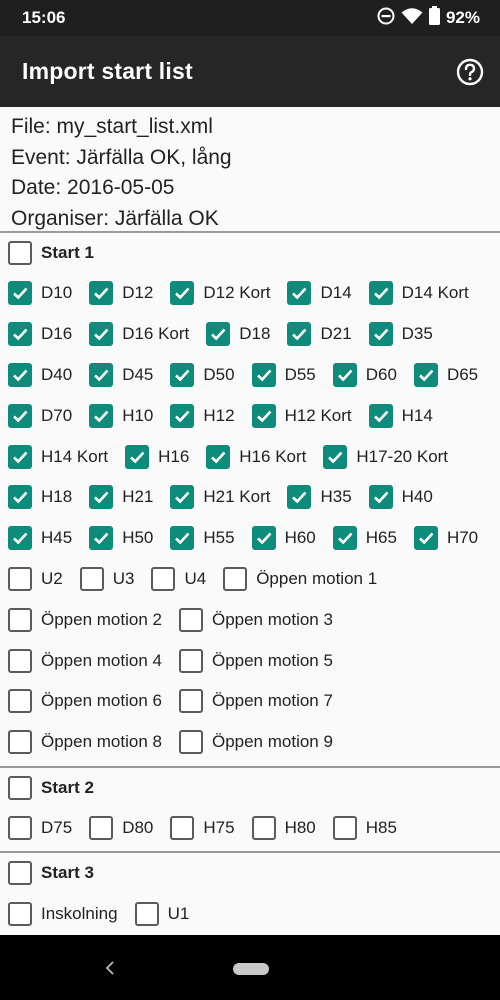 This screenshot has width=500, height=1000. What do you see at coordinates (139, 334) in the screenshot?
I see `class-checkbox-d16-kort: D16 Kort` at bounding box center [139, 334].